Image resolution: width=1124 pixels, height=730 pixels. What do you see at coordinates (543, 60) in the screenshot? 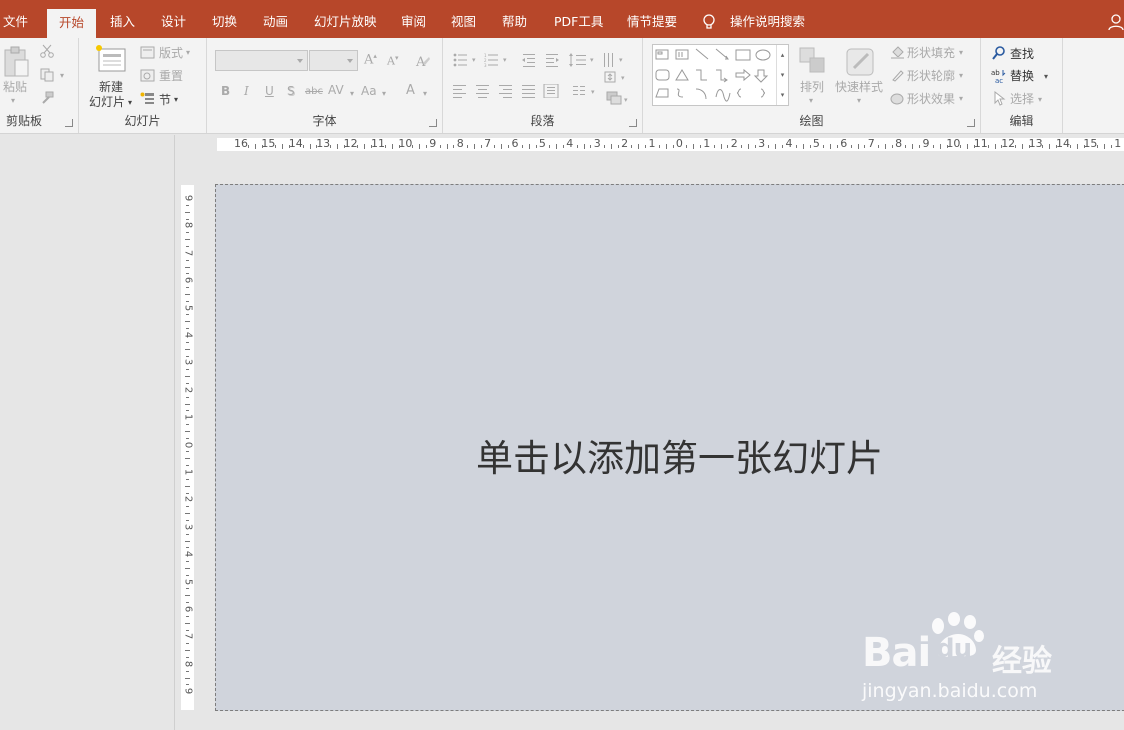
I see `paragraph-row1-icons: ▾ 123 ▾ ▾ ▾` at bounding box center [543, 60].